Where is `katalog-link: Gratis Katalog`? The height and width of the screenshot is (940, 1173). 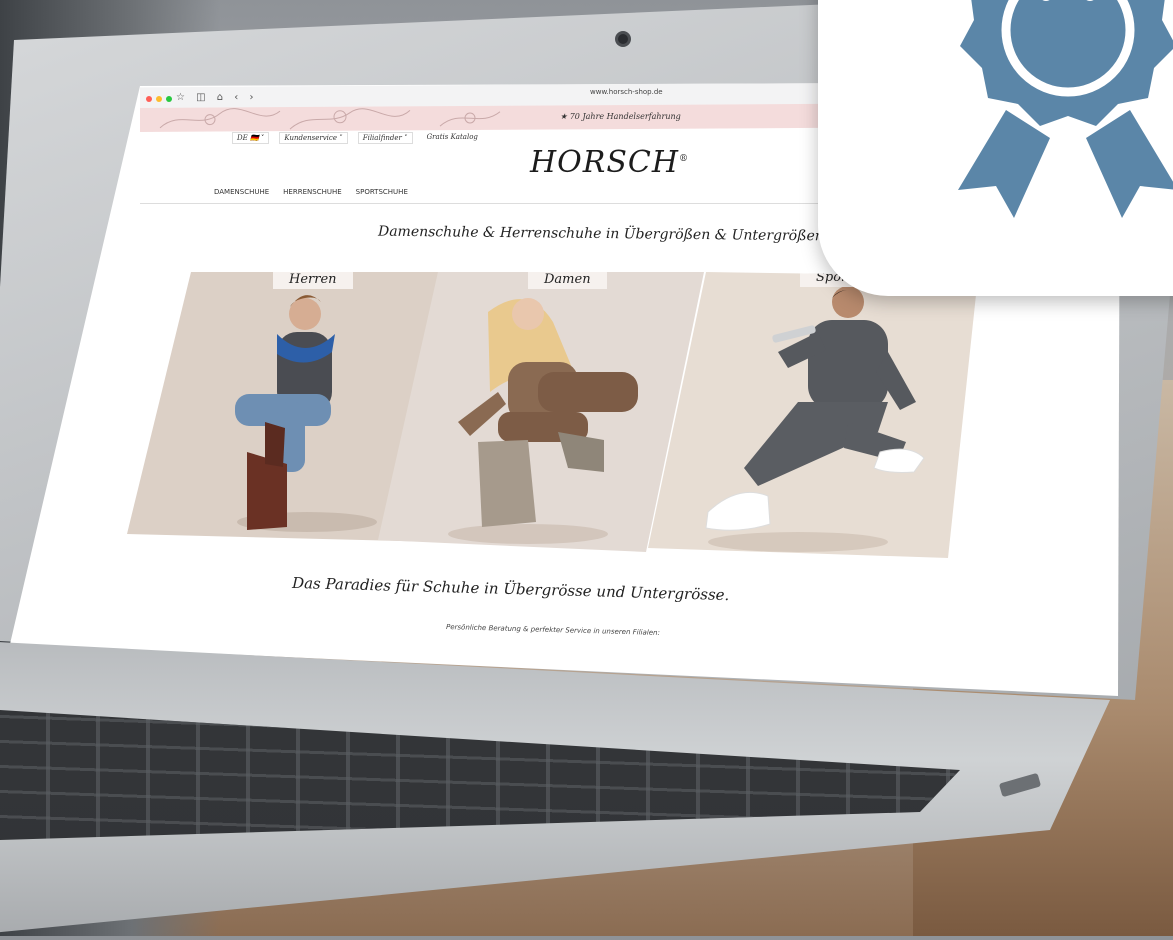
katalog-link: Gratis Katalog is located at coordinates (452, 138).